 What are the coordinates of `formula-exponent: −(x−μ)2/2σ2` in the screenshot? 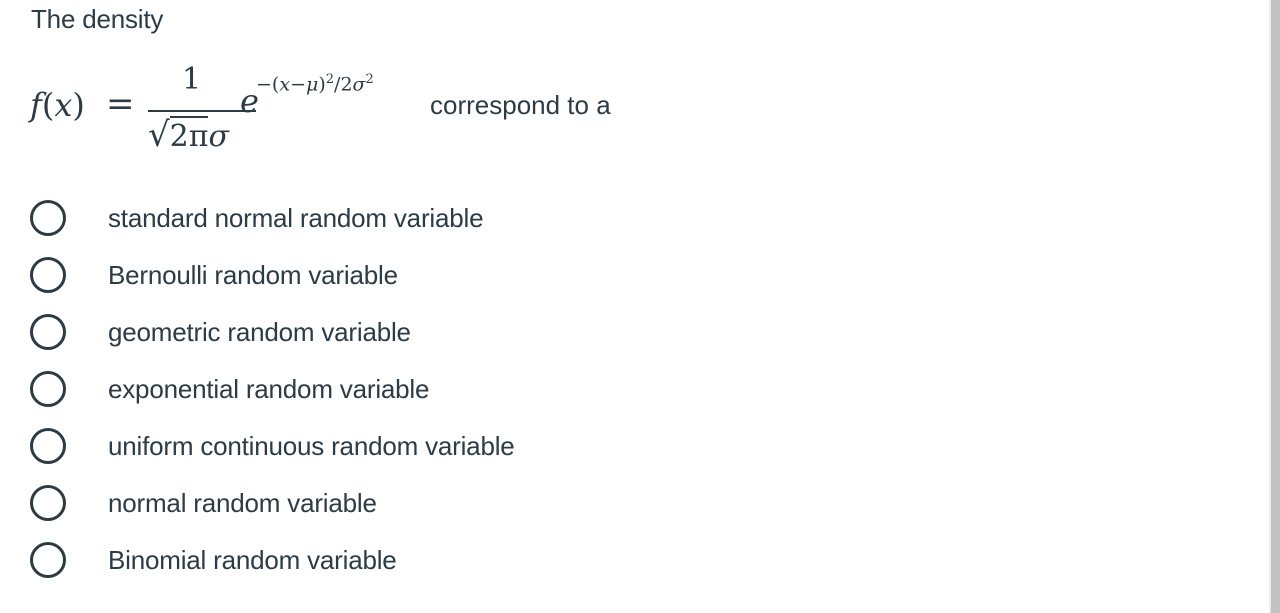 It's located at (315, 83).